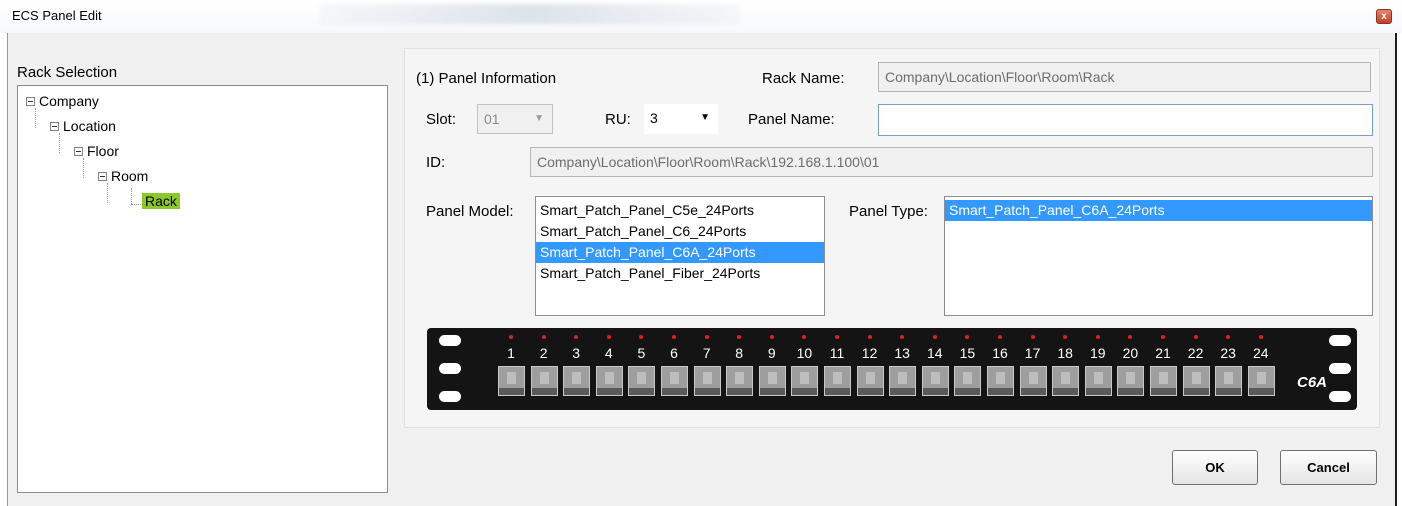 The width and height of the screenshot is (1402, 506). What do you see at coordinates (1000, 353) in the screenshot?
I see `port-number: 16` at bounding box center [1000, 353].